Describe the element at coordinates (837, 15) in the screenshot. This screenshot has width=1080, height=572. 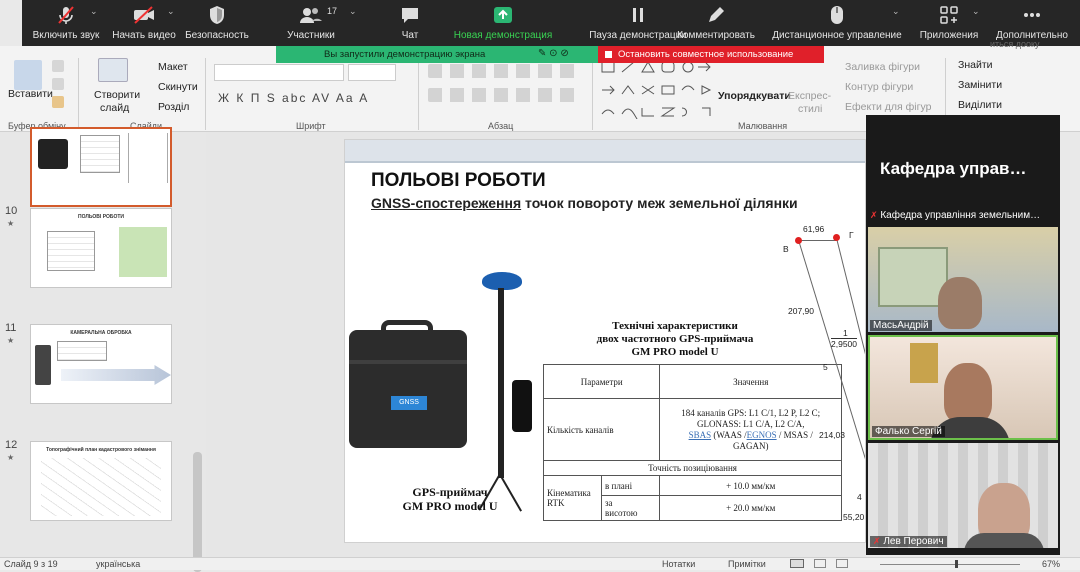
I see `mouse-icon` at that location.